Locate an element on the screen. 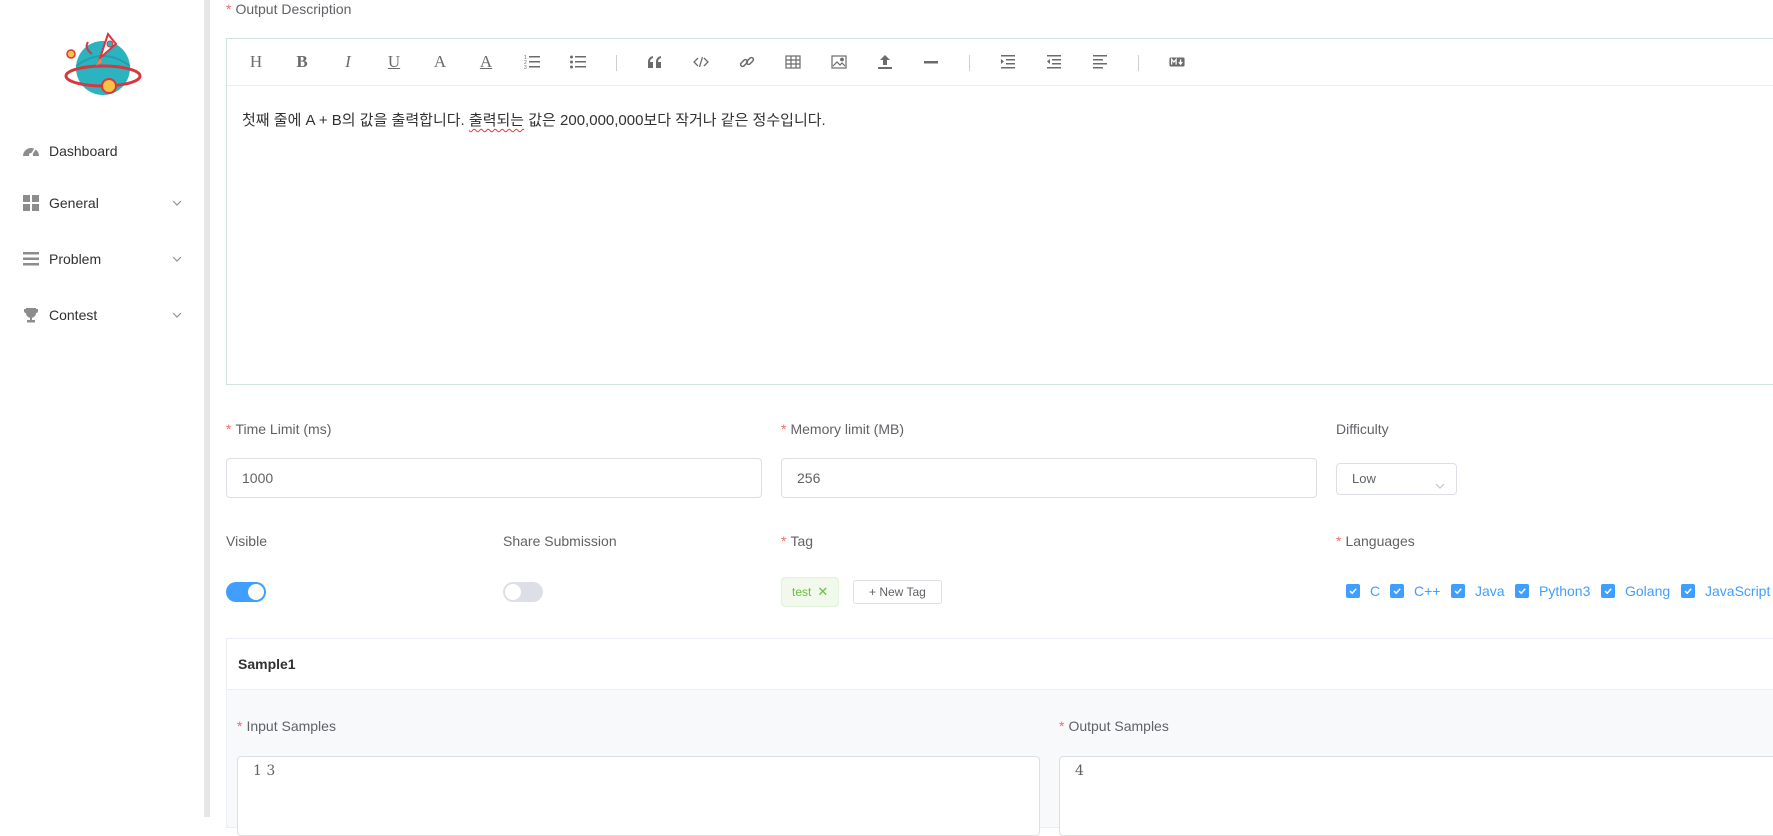 Image resolution: width=1773 pixels, height=836 pixels. align-left-icon is located at coordinates (1100, 62).